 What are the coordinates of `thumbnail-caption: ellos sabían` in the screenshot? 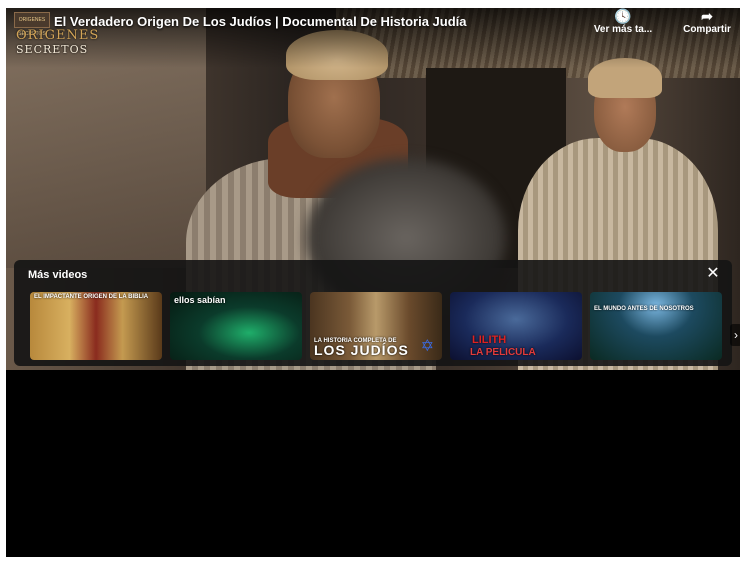 It's located at (200, 300).